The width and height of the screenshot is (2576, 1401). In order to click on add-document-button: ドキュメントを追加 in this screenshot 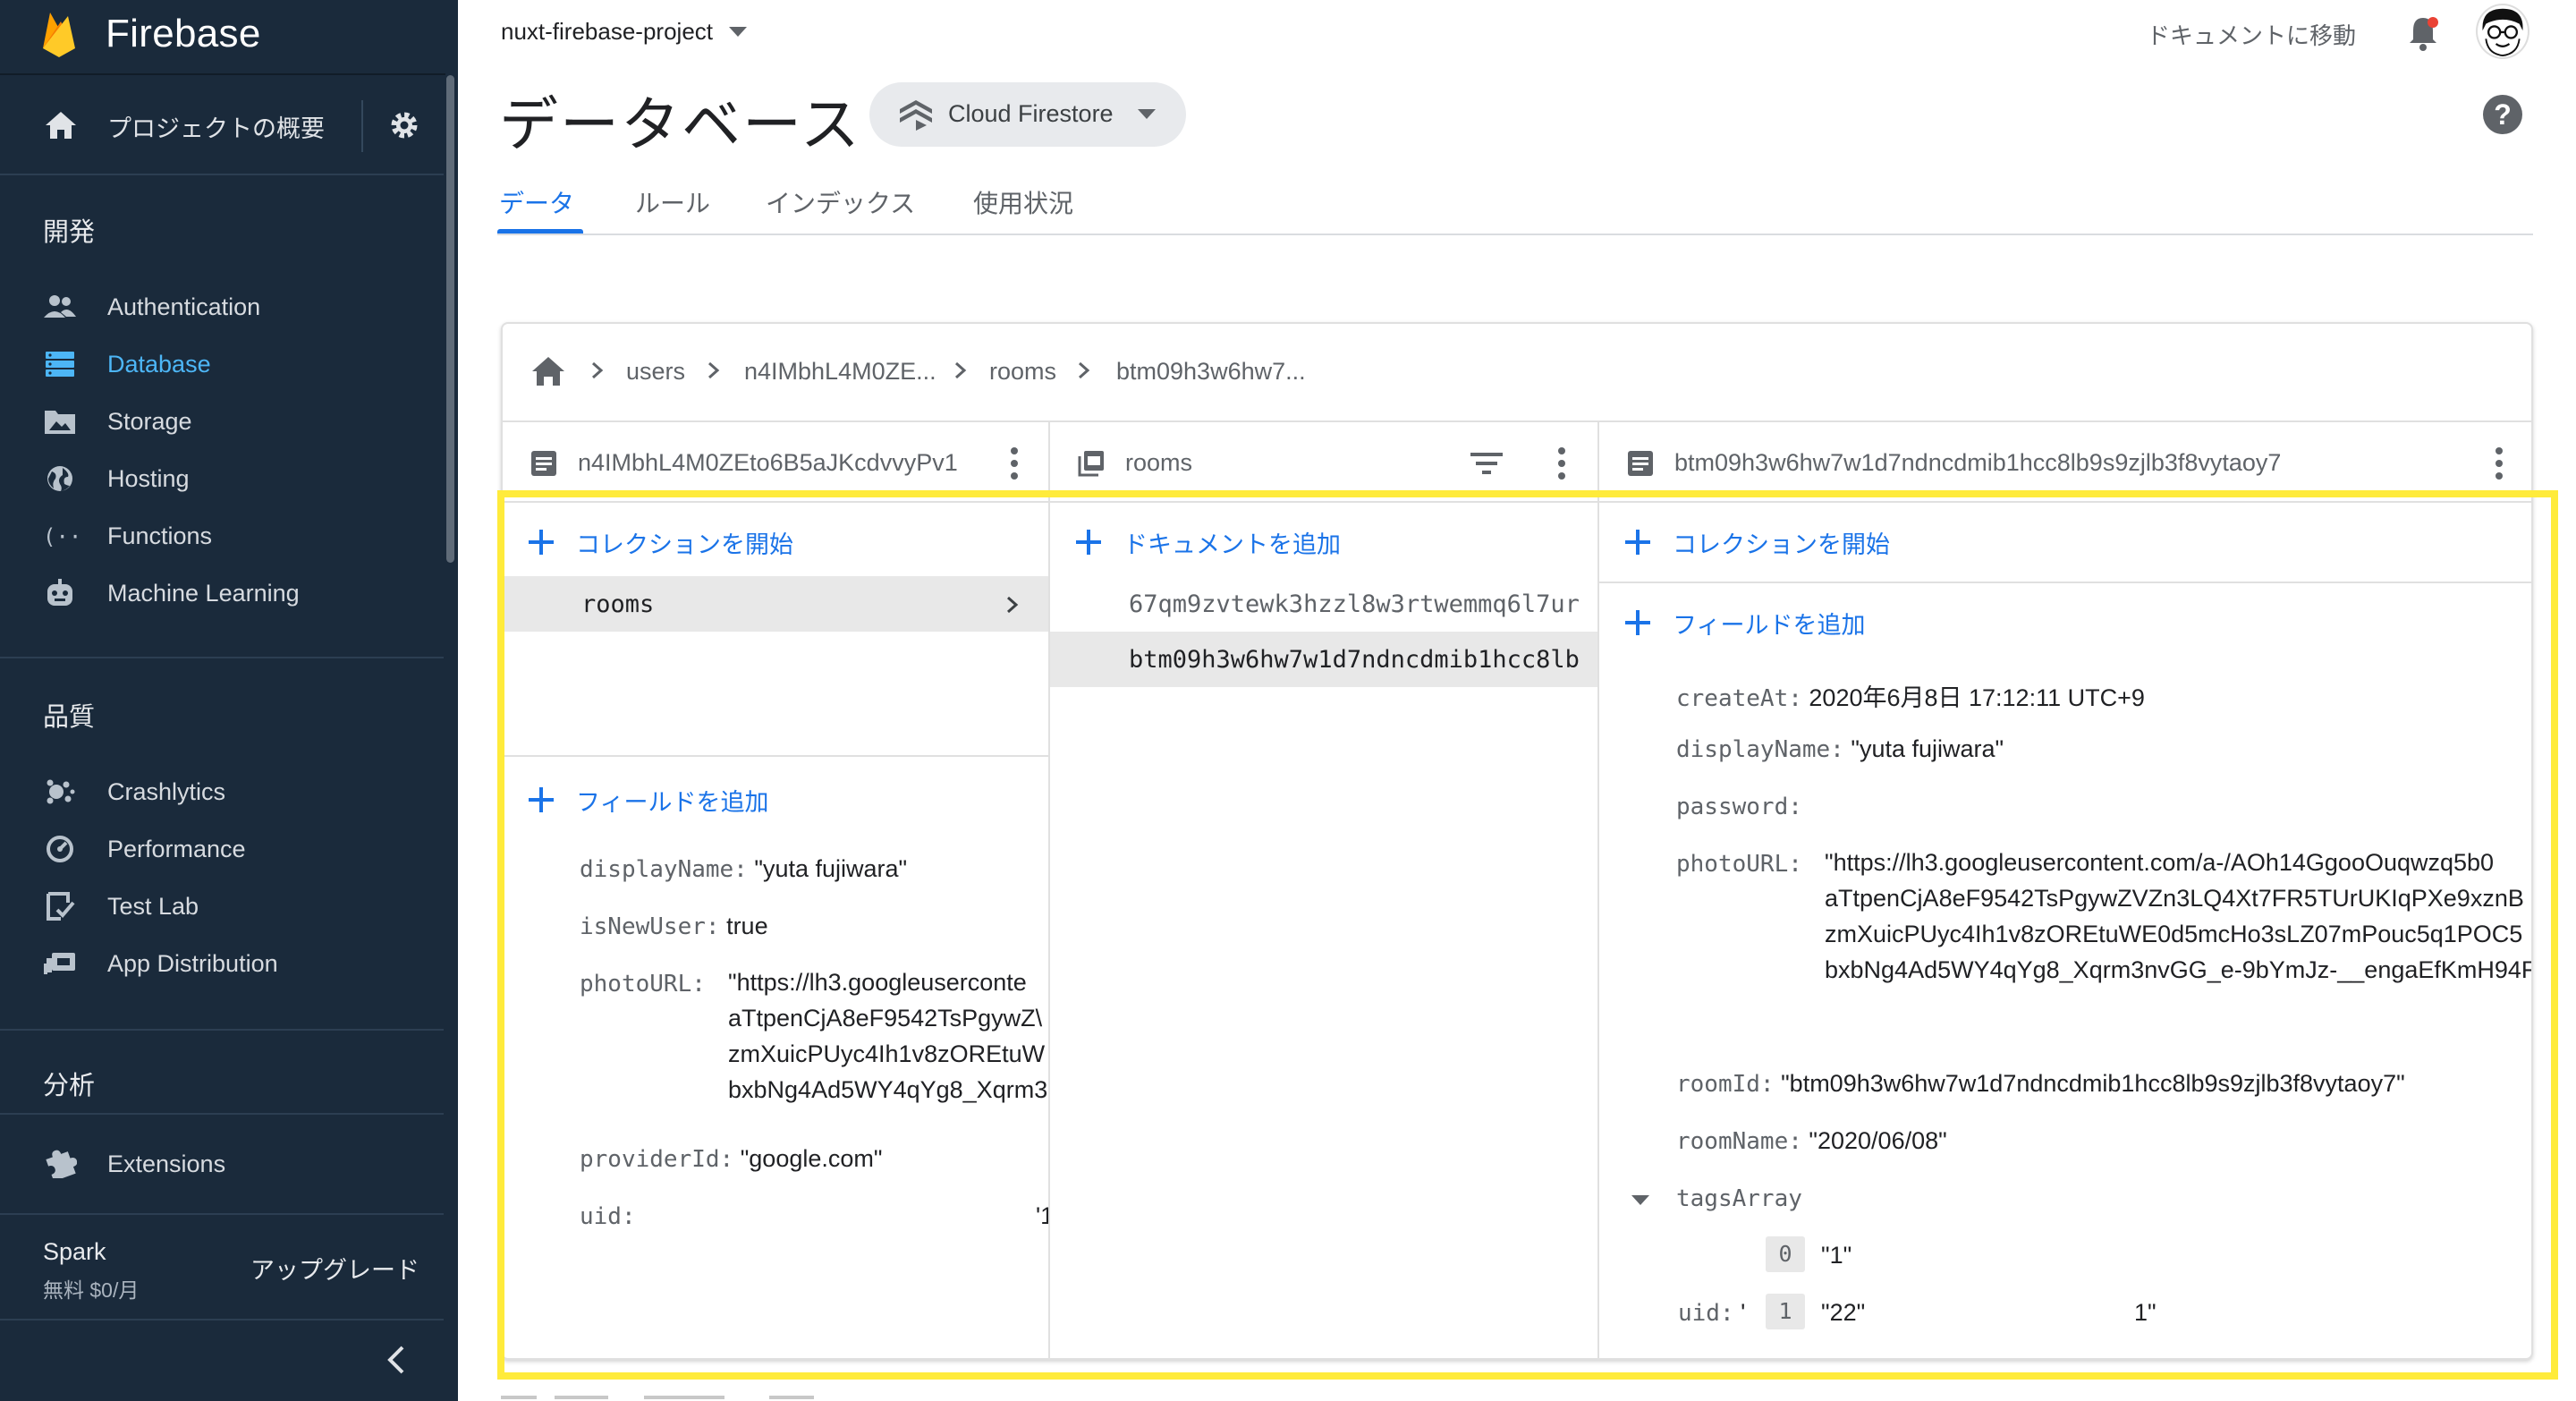, I will do `click(1207, 542)`.